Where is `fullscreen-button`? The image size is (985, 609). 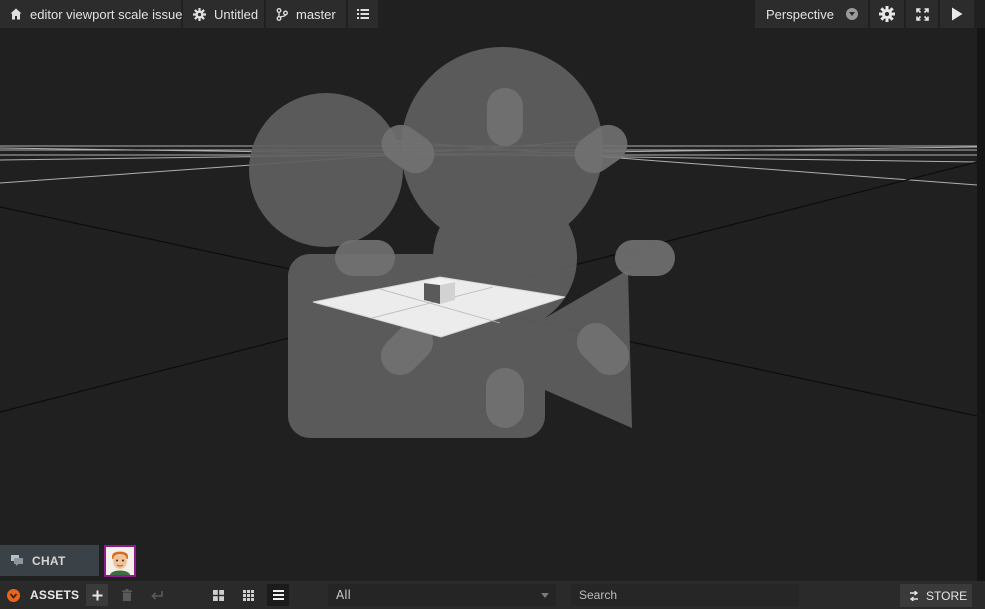
fullscreen-button is located at coordinates (922, 14).